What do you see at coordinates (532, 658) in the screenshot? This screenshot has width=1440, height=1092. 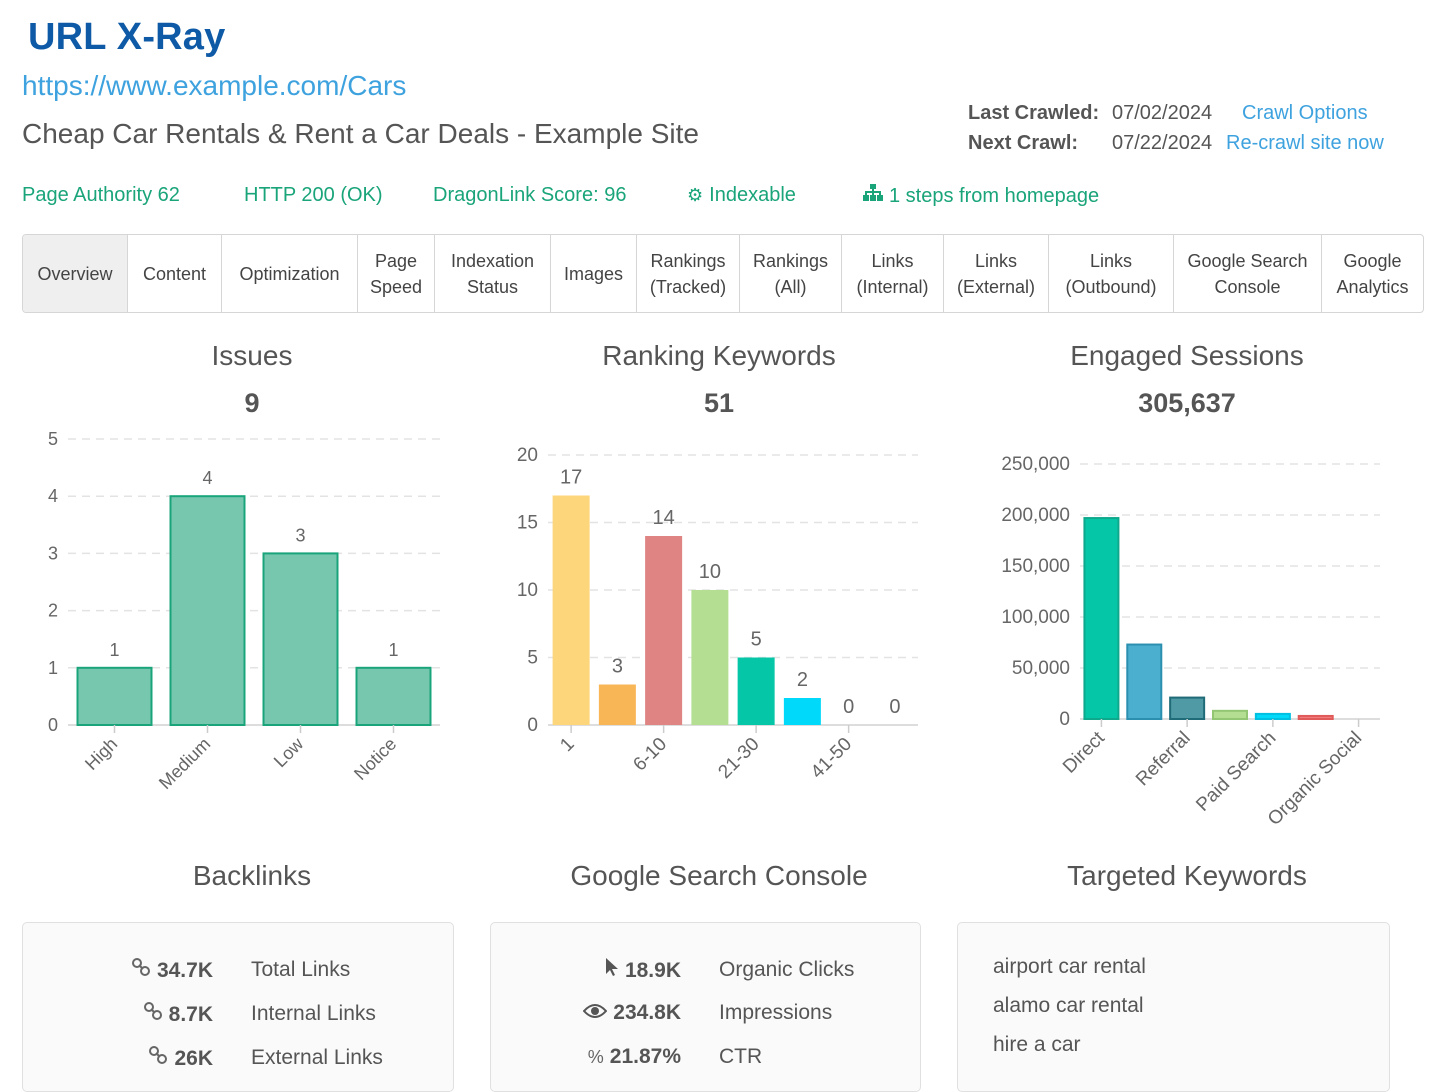 I see `y-tick-label: 5` at bounding box center [532, 658].